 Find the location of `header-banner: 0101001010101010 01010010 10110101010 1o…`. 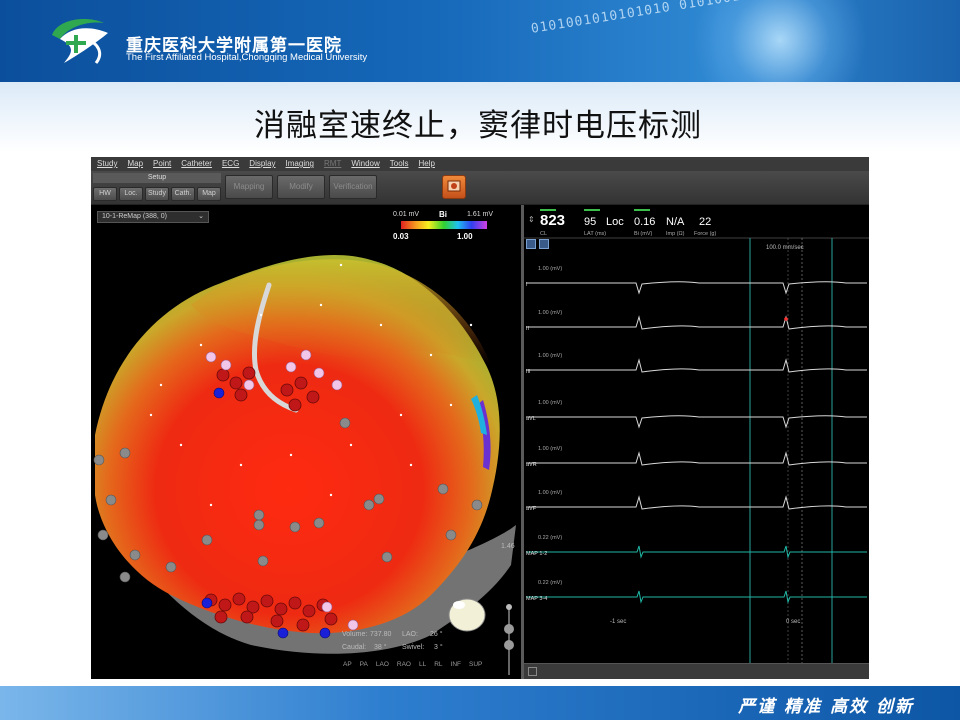

header-banner: 0101001010101010 01010010 10110101010 1o… is located at coordinates (480, 41).